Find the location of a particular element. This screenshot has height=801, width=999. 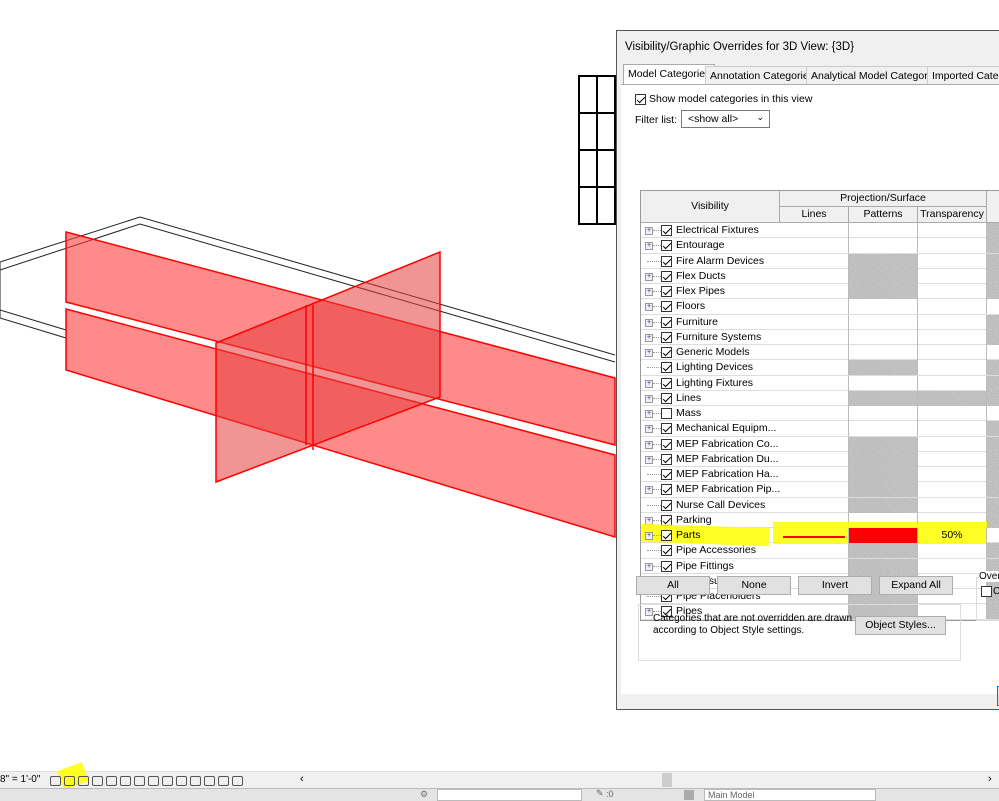

table-row: Fire Alarm Devices is located at coordinates (820, 261).